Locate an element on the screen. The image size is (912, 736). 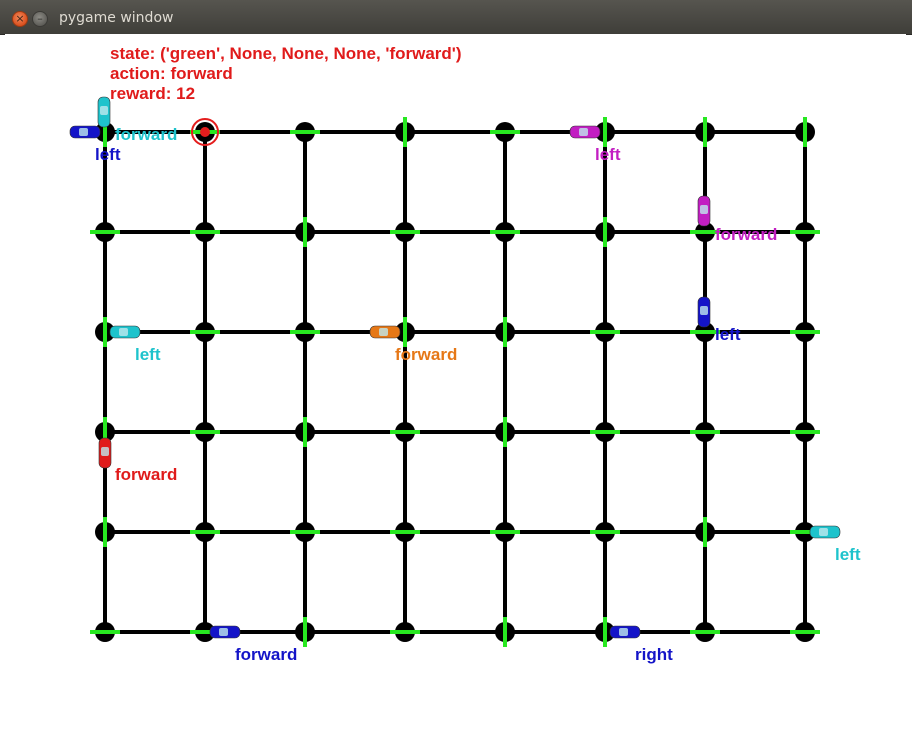
close-button: × is located at coordinates (20, 19).